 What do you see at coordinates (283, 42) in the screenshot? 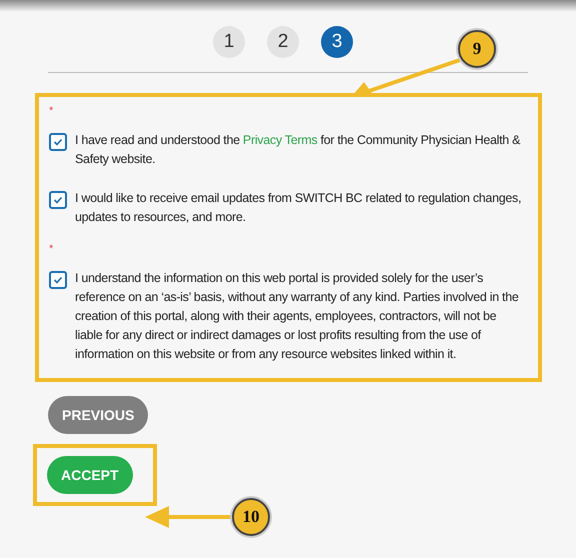
I see `step-indicator: 2` at bounding box center [283, 42].